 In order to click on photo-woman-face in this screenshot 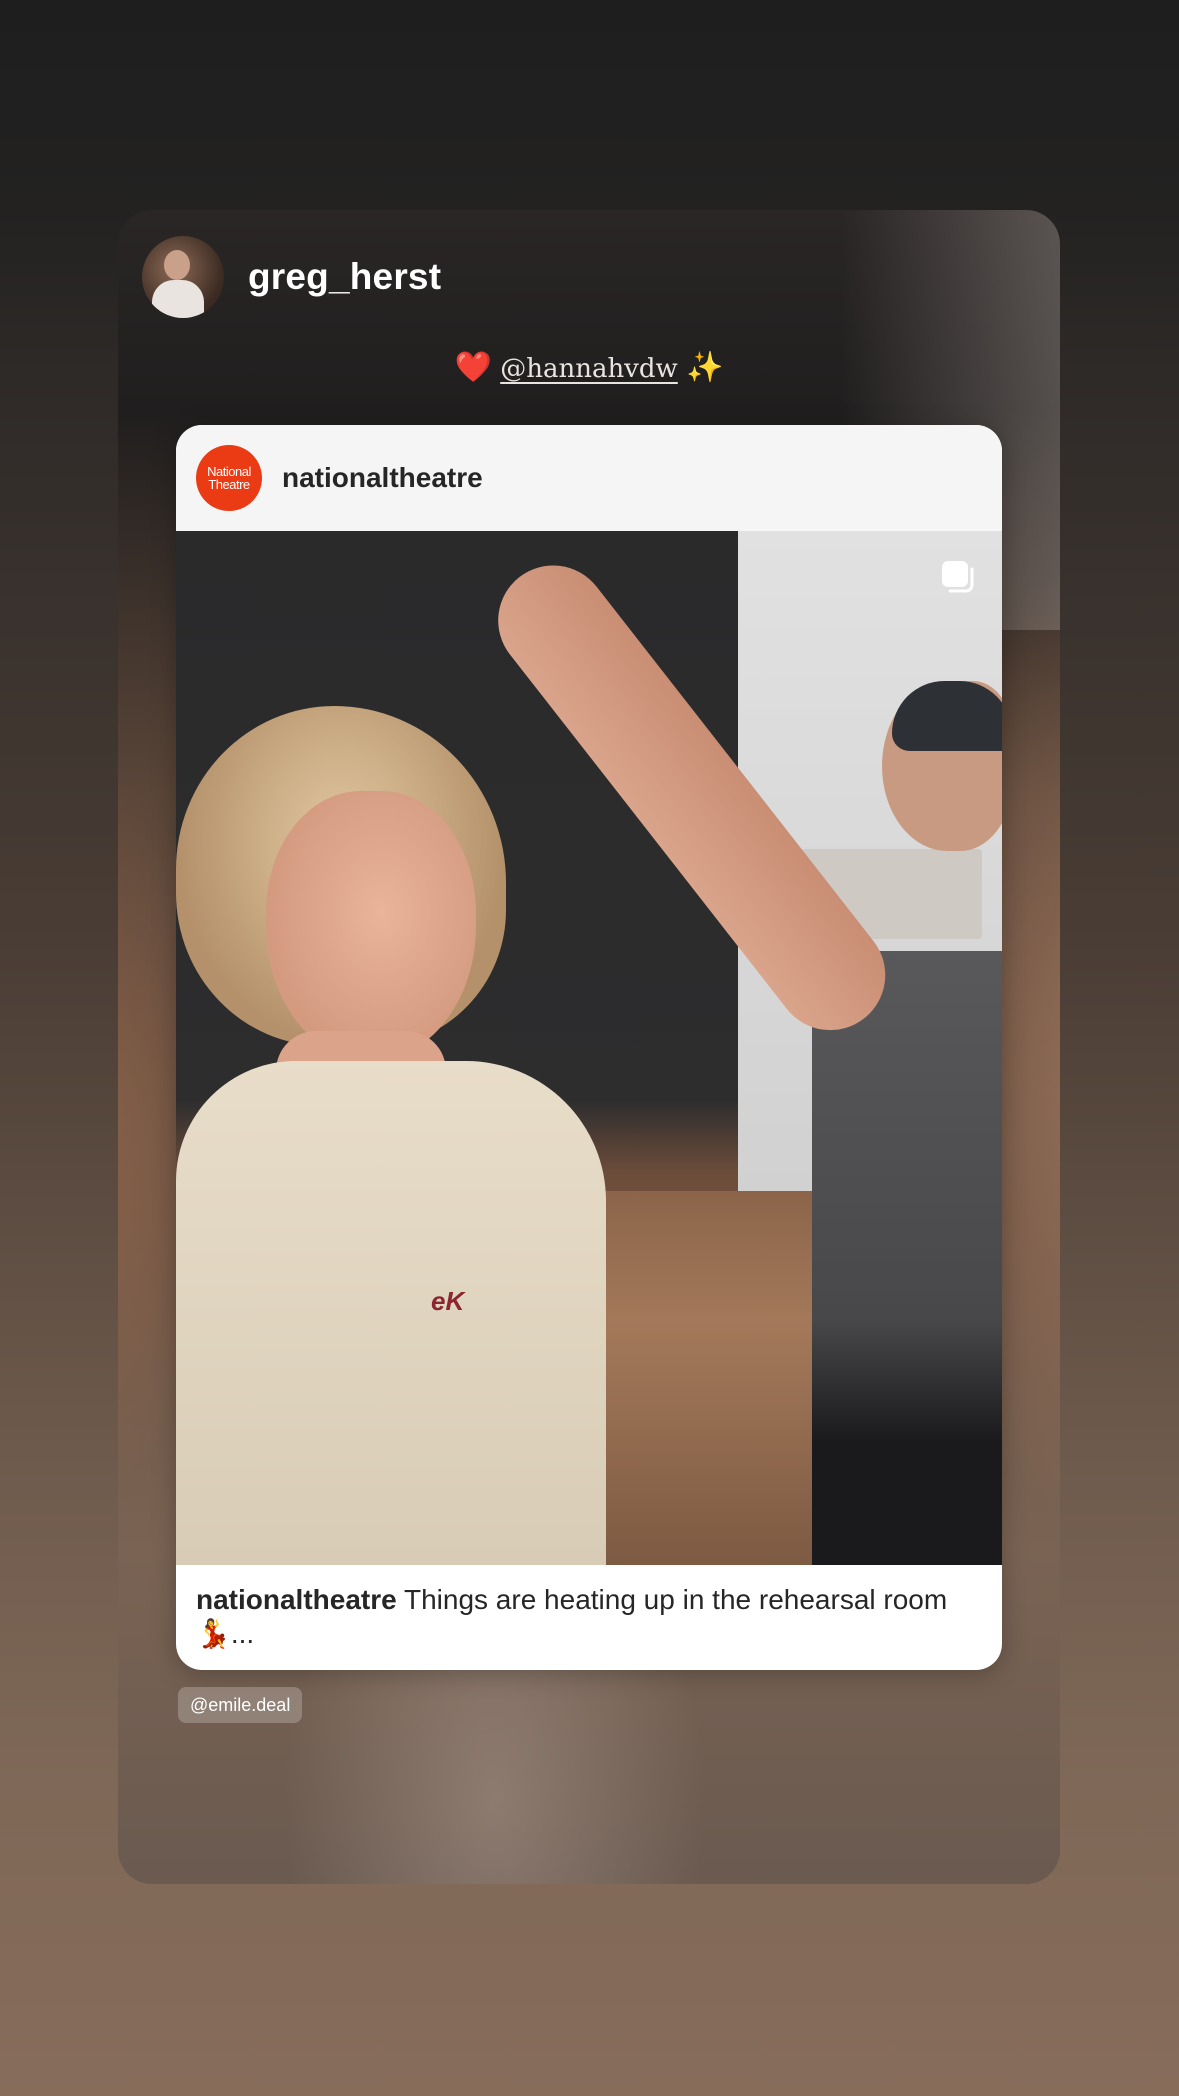, I will do `click(371, 926)`.